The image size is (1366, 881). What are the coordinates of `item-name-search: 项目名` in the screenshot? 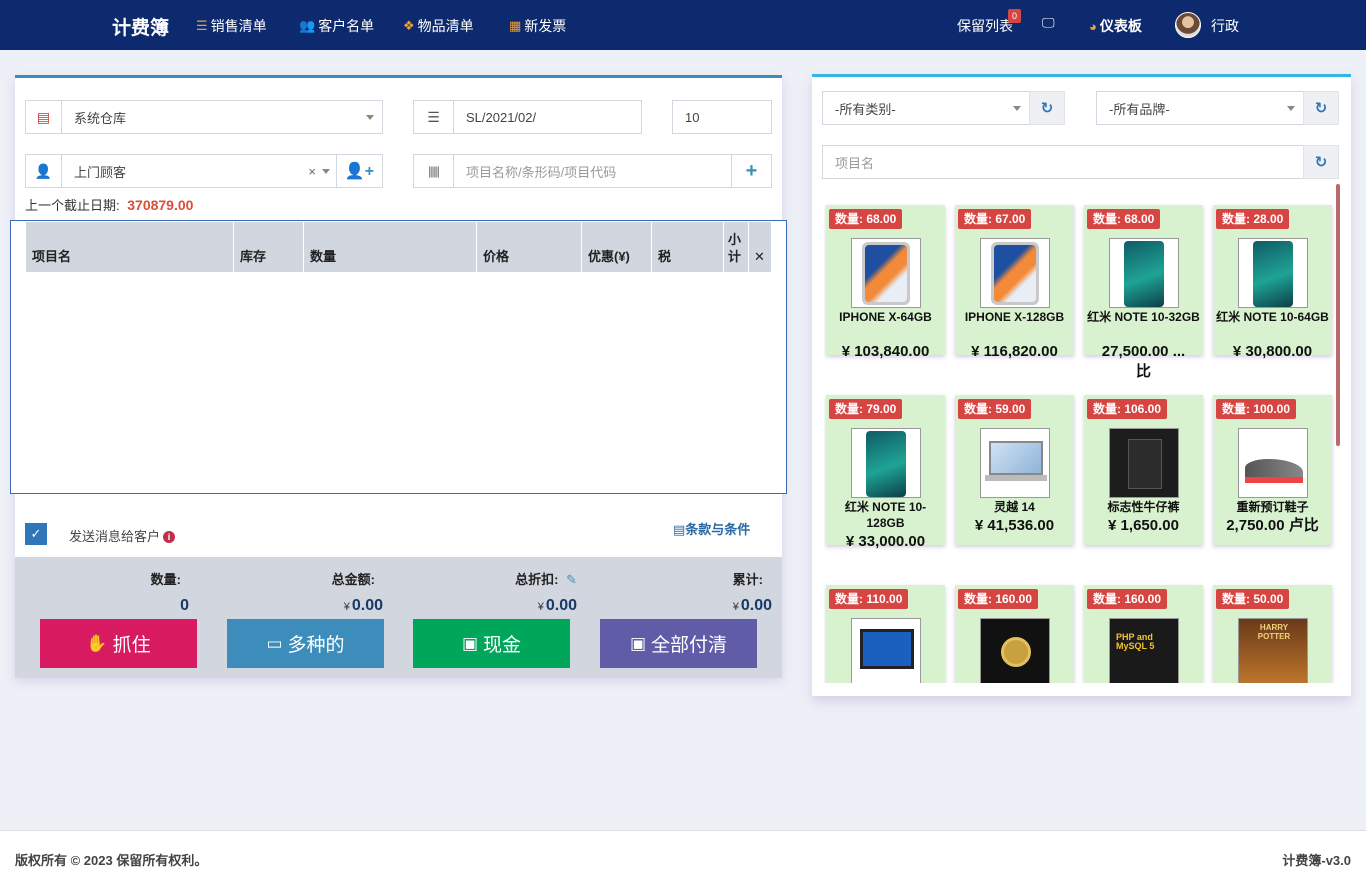 It's located at (1063, 162).